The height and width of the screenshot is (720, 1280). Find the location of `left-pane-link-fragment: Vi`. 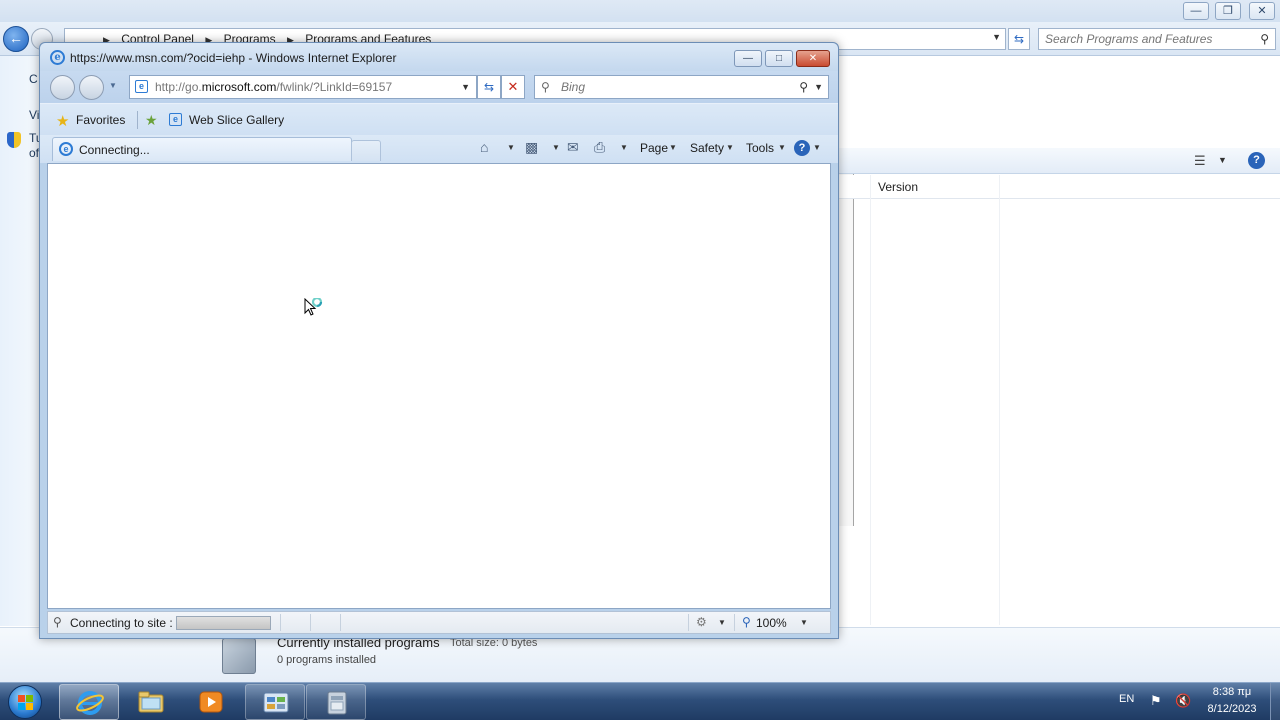

left-pane-link-fragment: Vi is located at coordinates (34, 115).